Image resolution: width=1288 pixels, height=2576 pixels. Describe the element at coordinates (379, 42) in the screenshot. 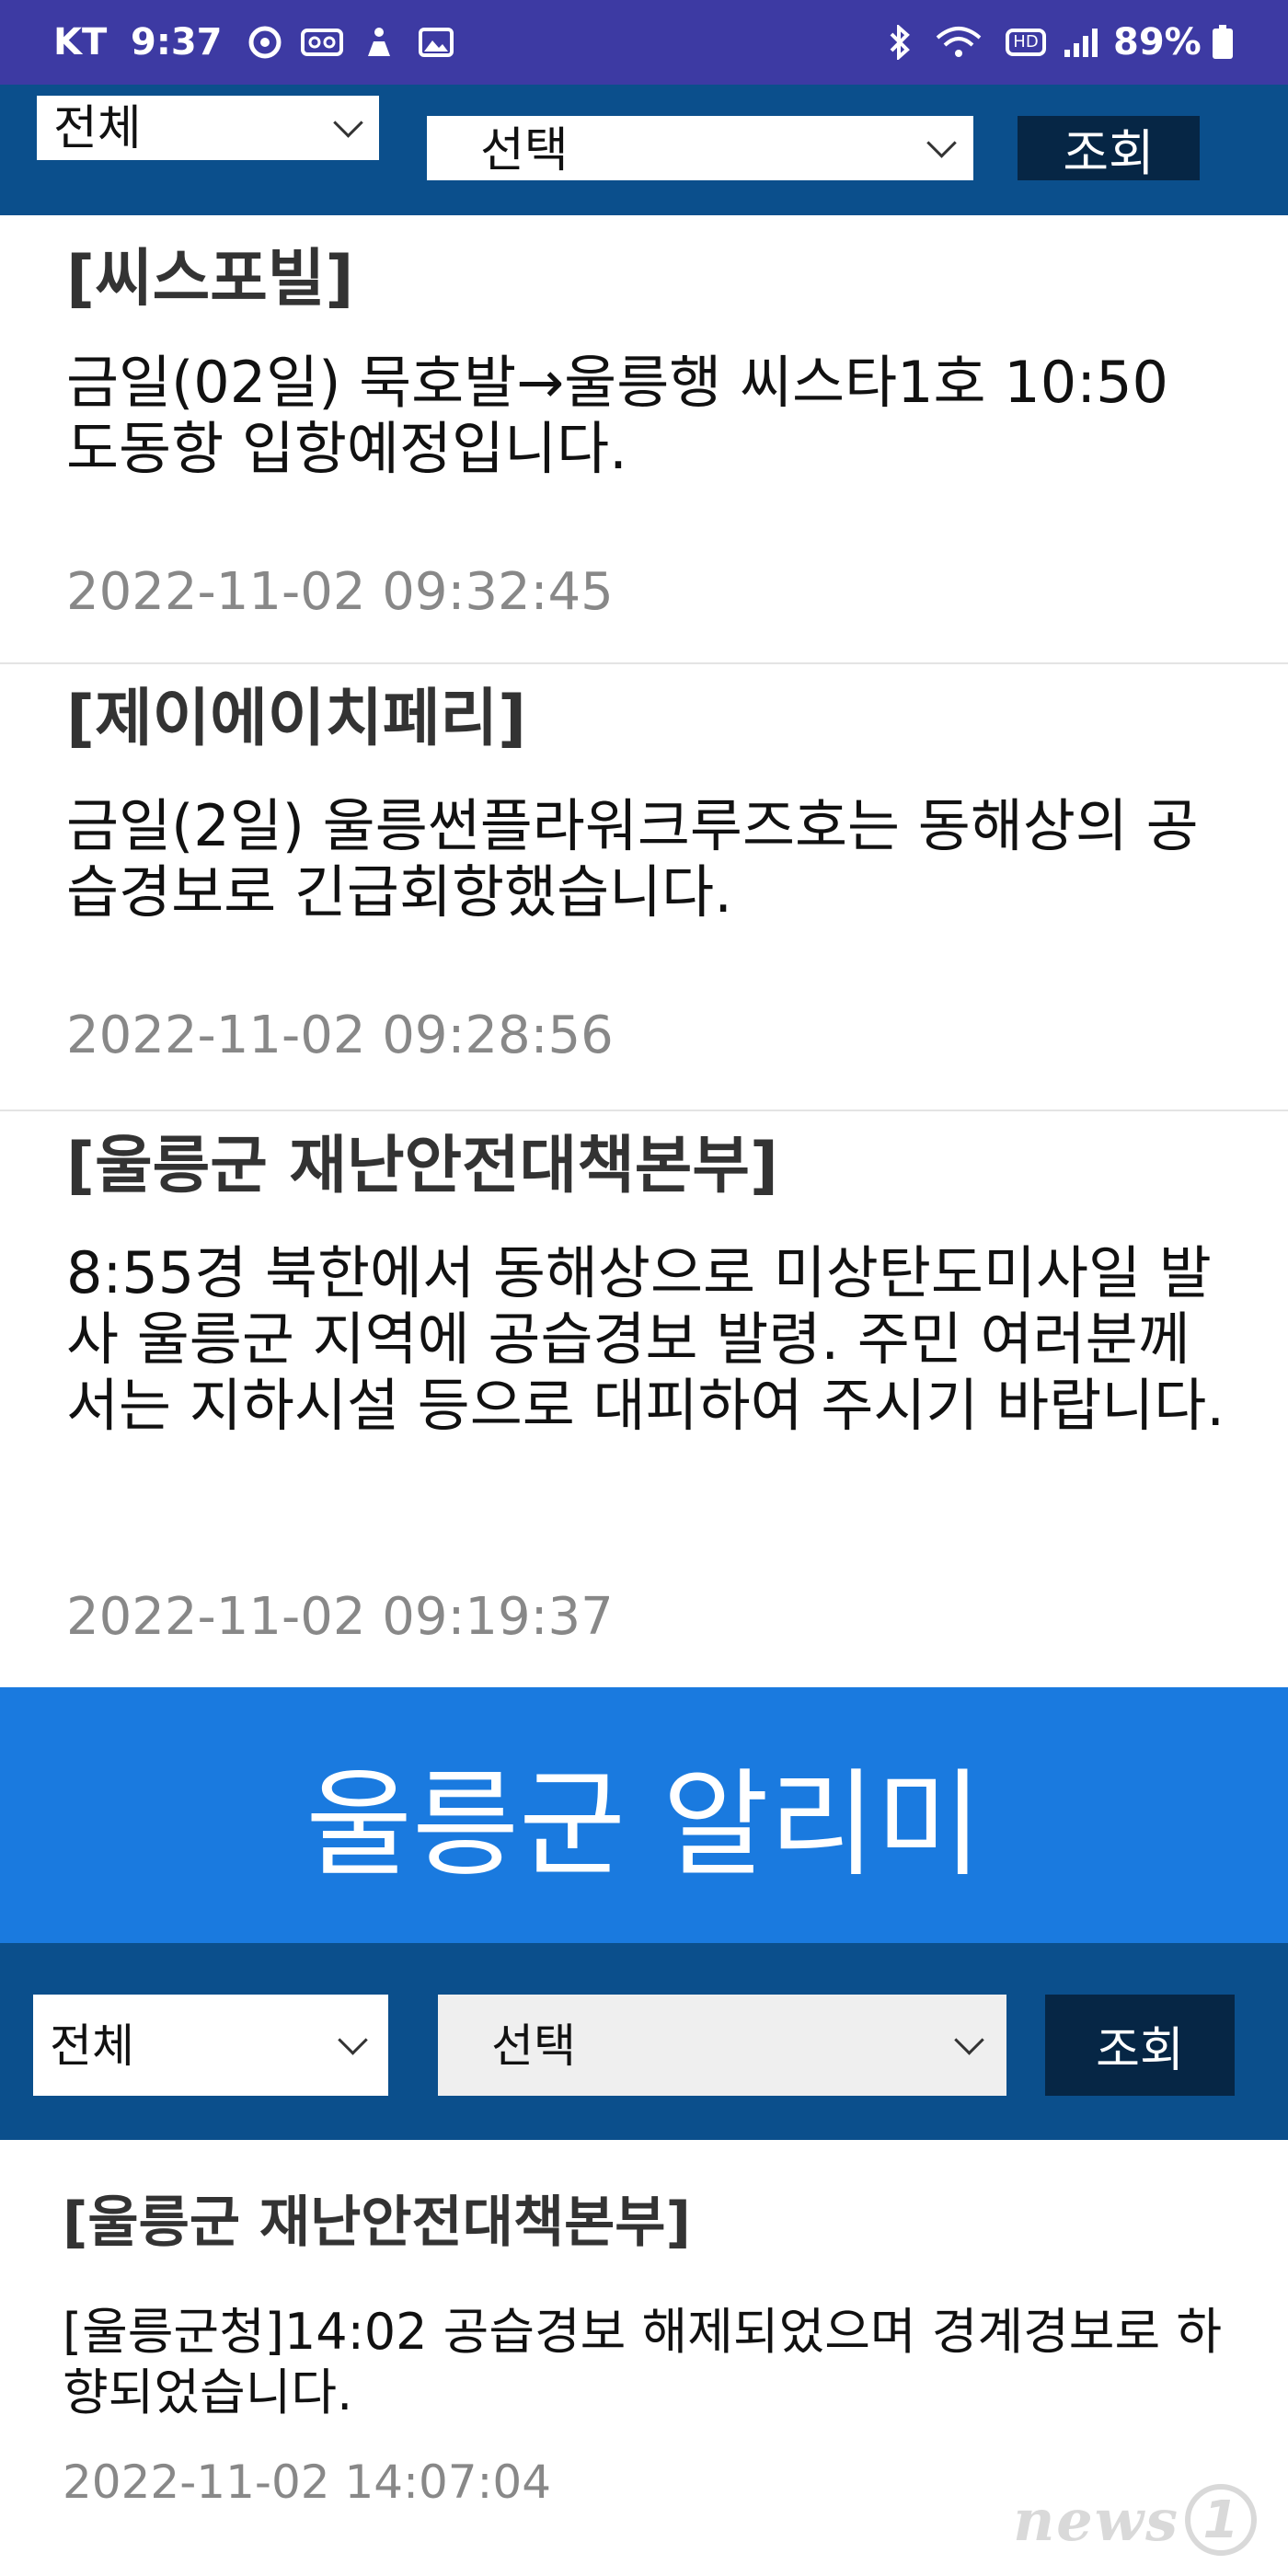

I see `fitness-notification-icon` at that location.